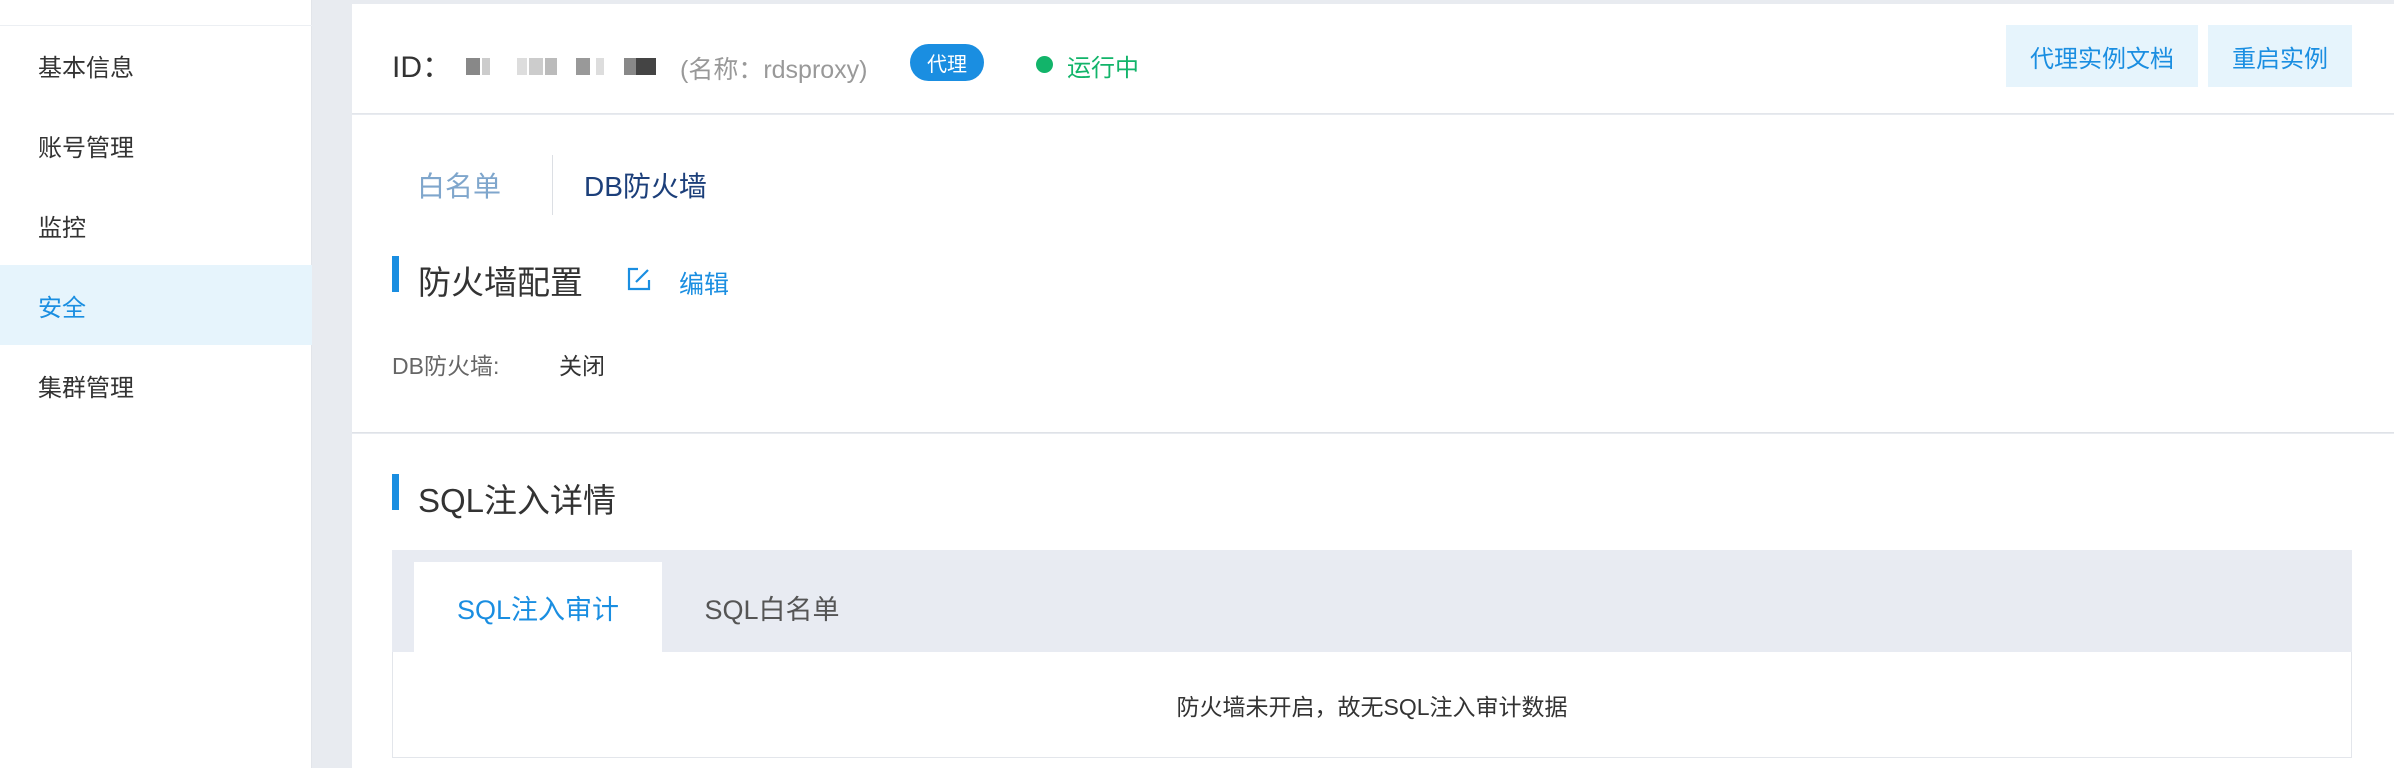 The image size is (2394, 768). What do you see at coordinates (62, 308) in the screenshot?
I see `sidebar-item-label: 安全` at bounding box center [62, 308].